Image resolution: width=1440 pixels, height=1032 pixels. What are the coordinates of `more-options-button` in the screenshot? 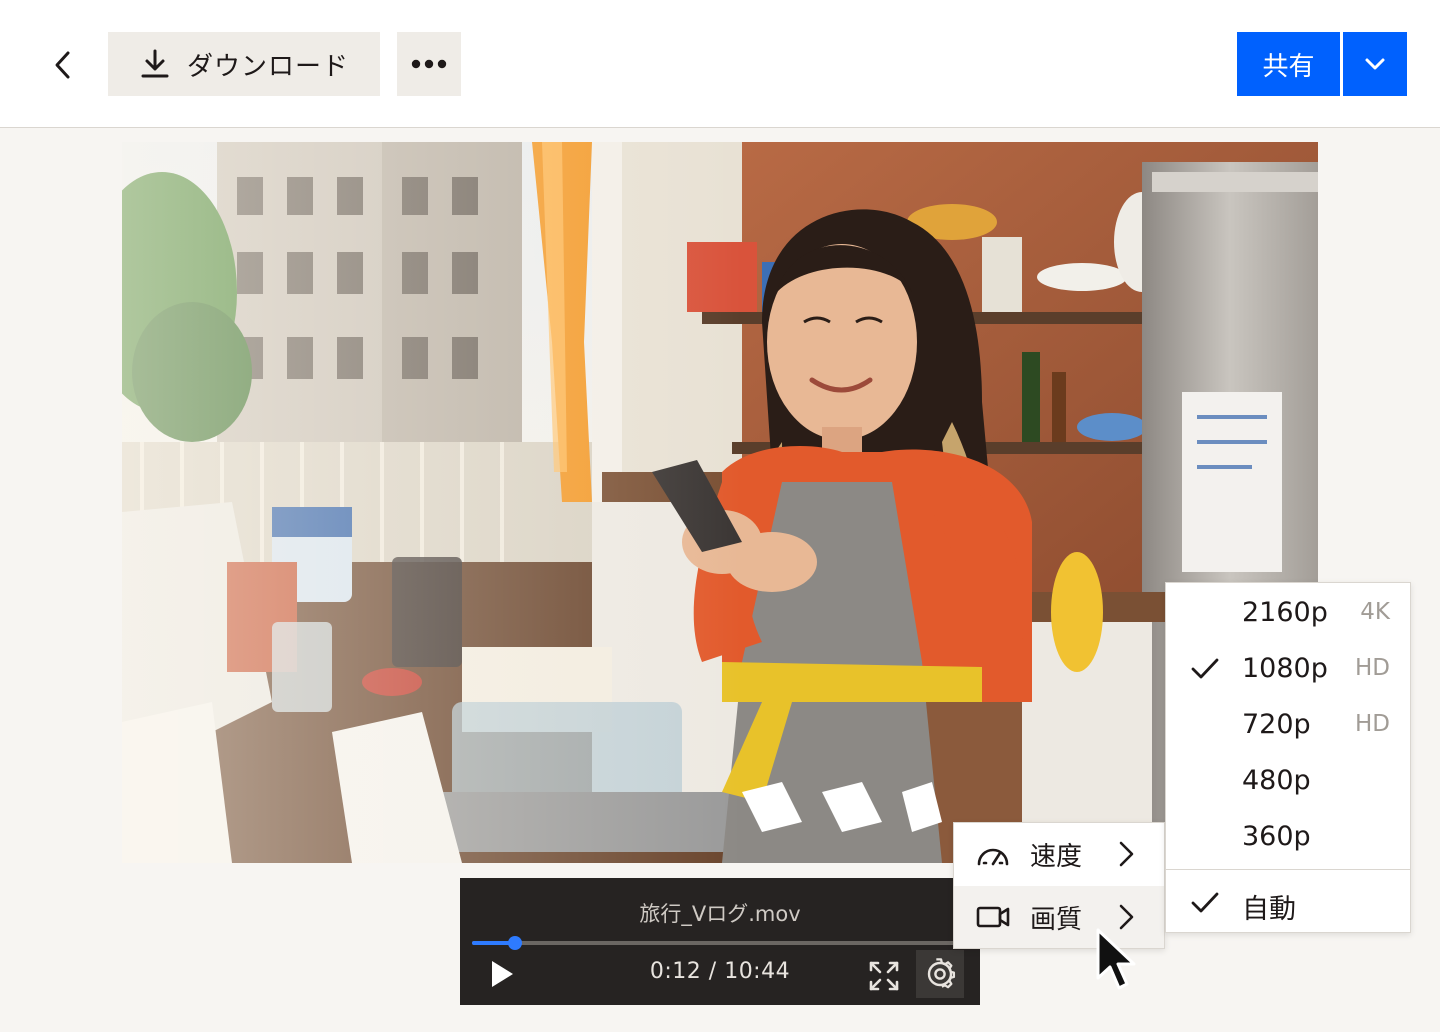 It's located at (429, 64).